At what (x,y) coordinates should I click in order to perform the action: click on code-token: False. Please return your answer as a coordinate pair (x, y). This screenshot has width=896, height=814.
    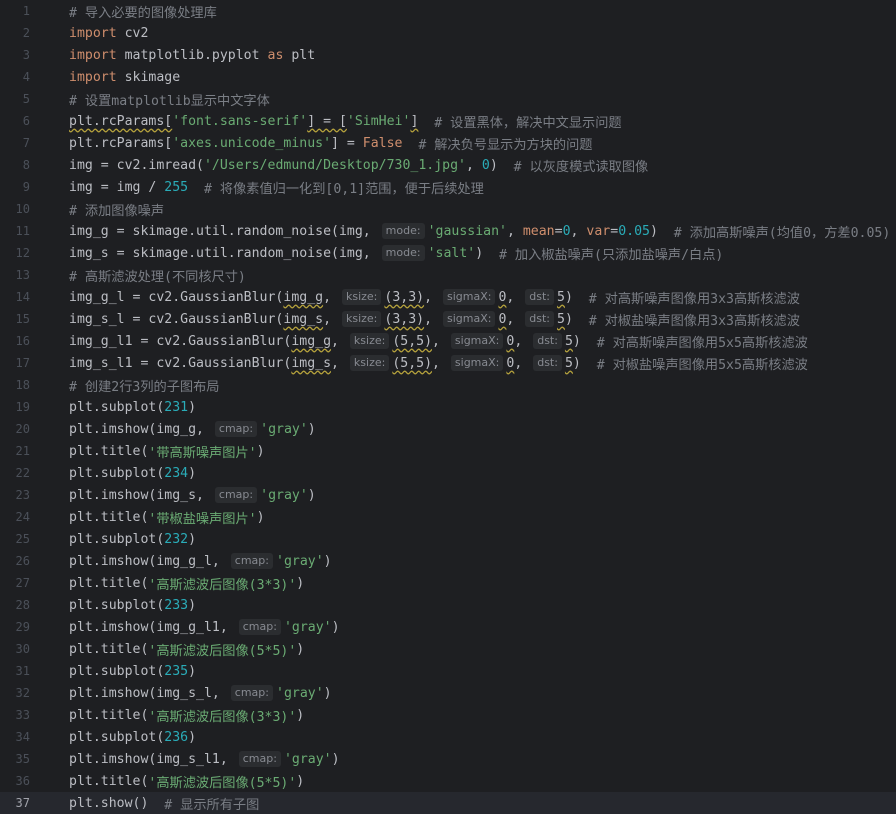
    Looking at the image, I should click on (382, 143).